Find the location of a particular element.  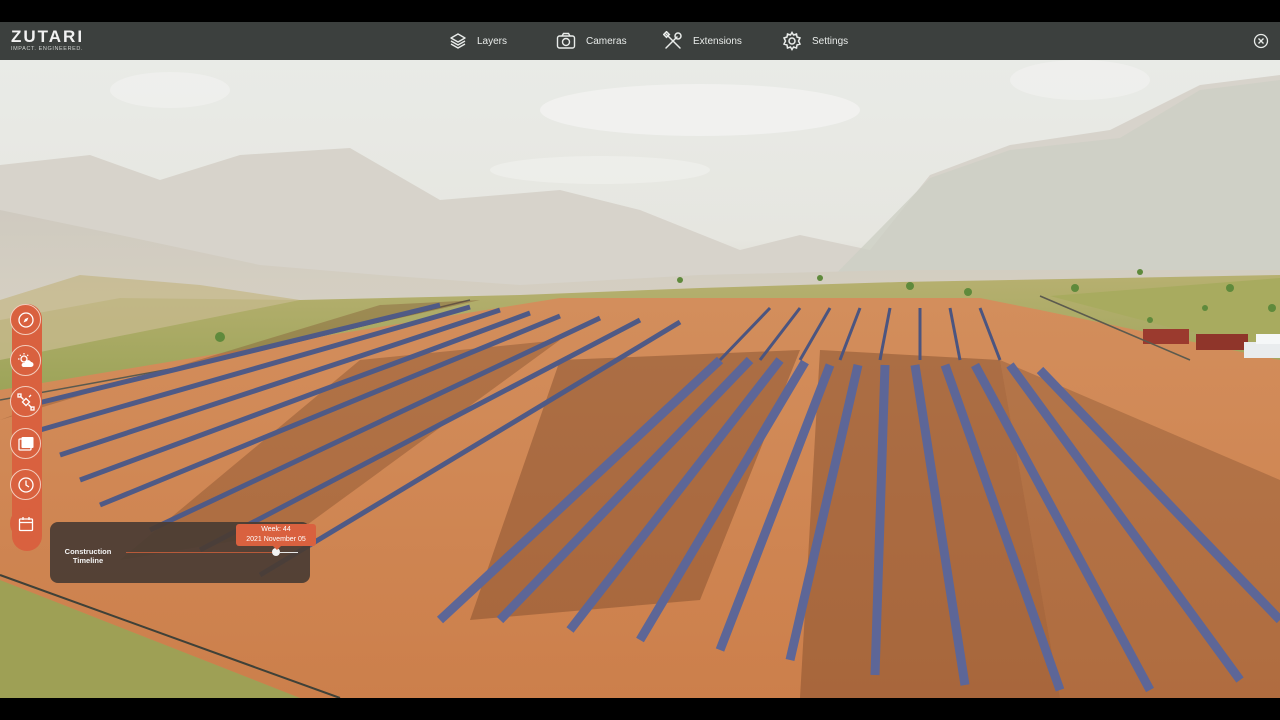

tools-icon is located at coordinates (673, 41).